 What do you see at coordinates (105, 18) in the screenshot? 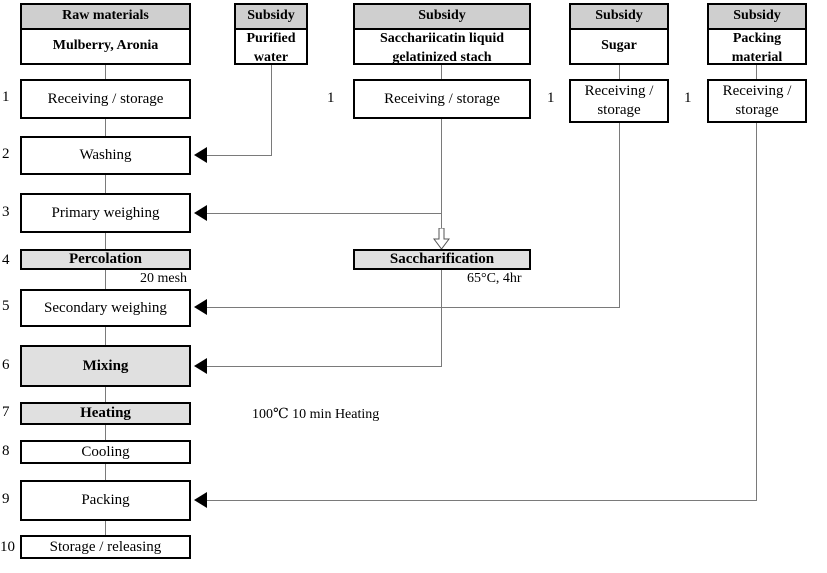
I see `material-header-raw-materials: Raw materials` at bounding box center [105, 18].